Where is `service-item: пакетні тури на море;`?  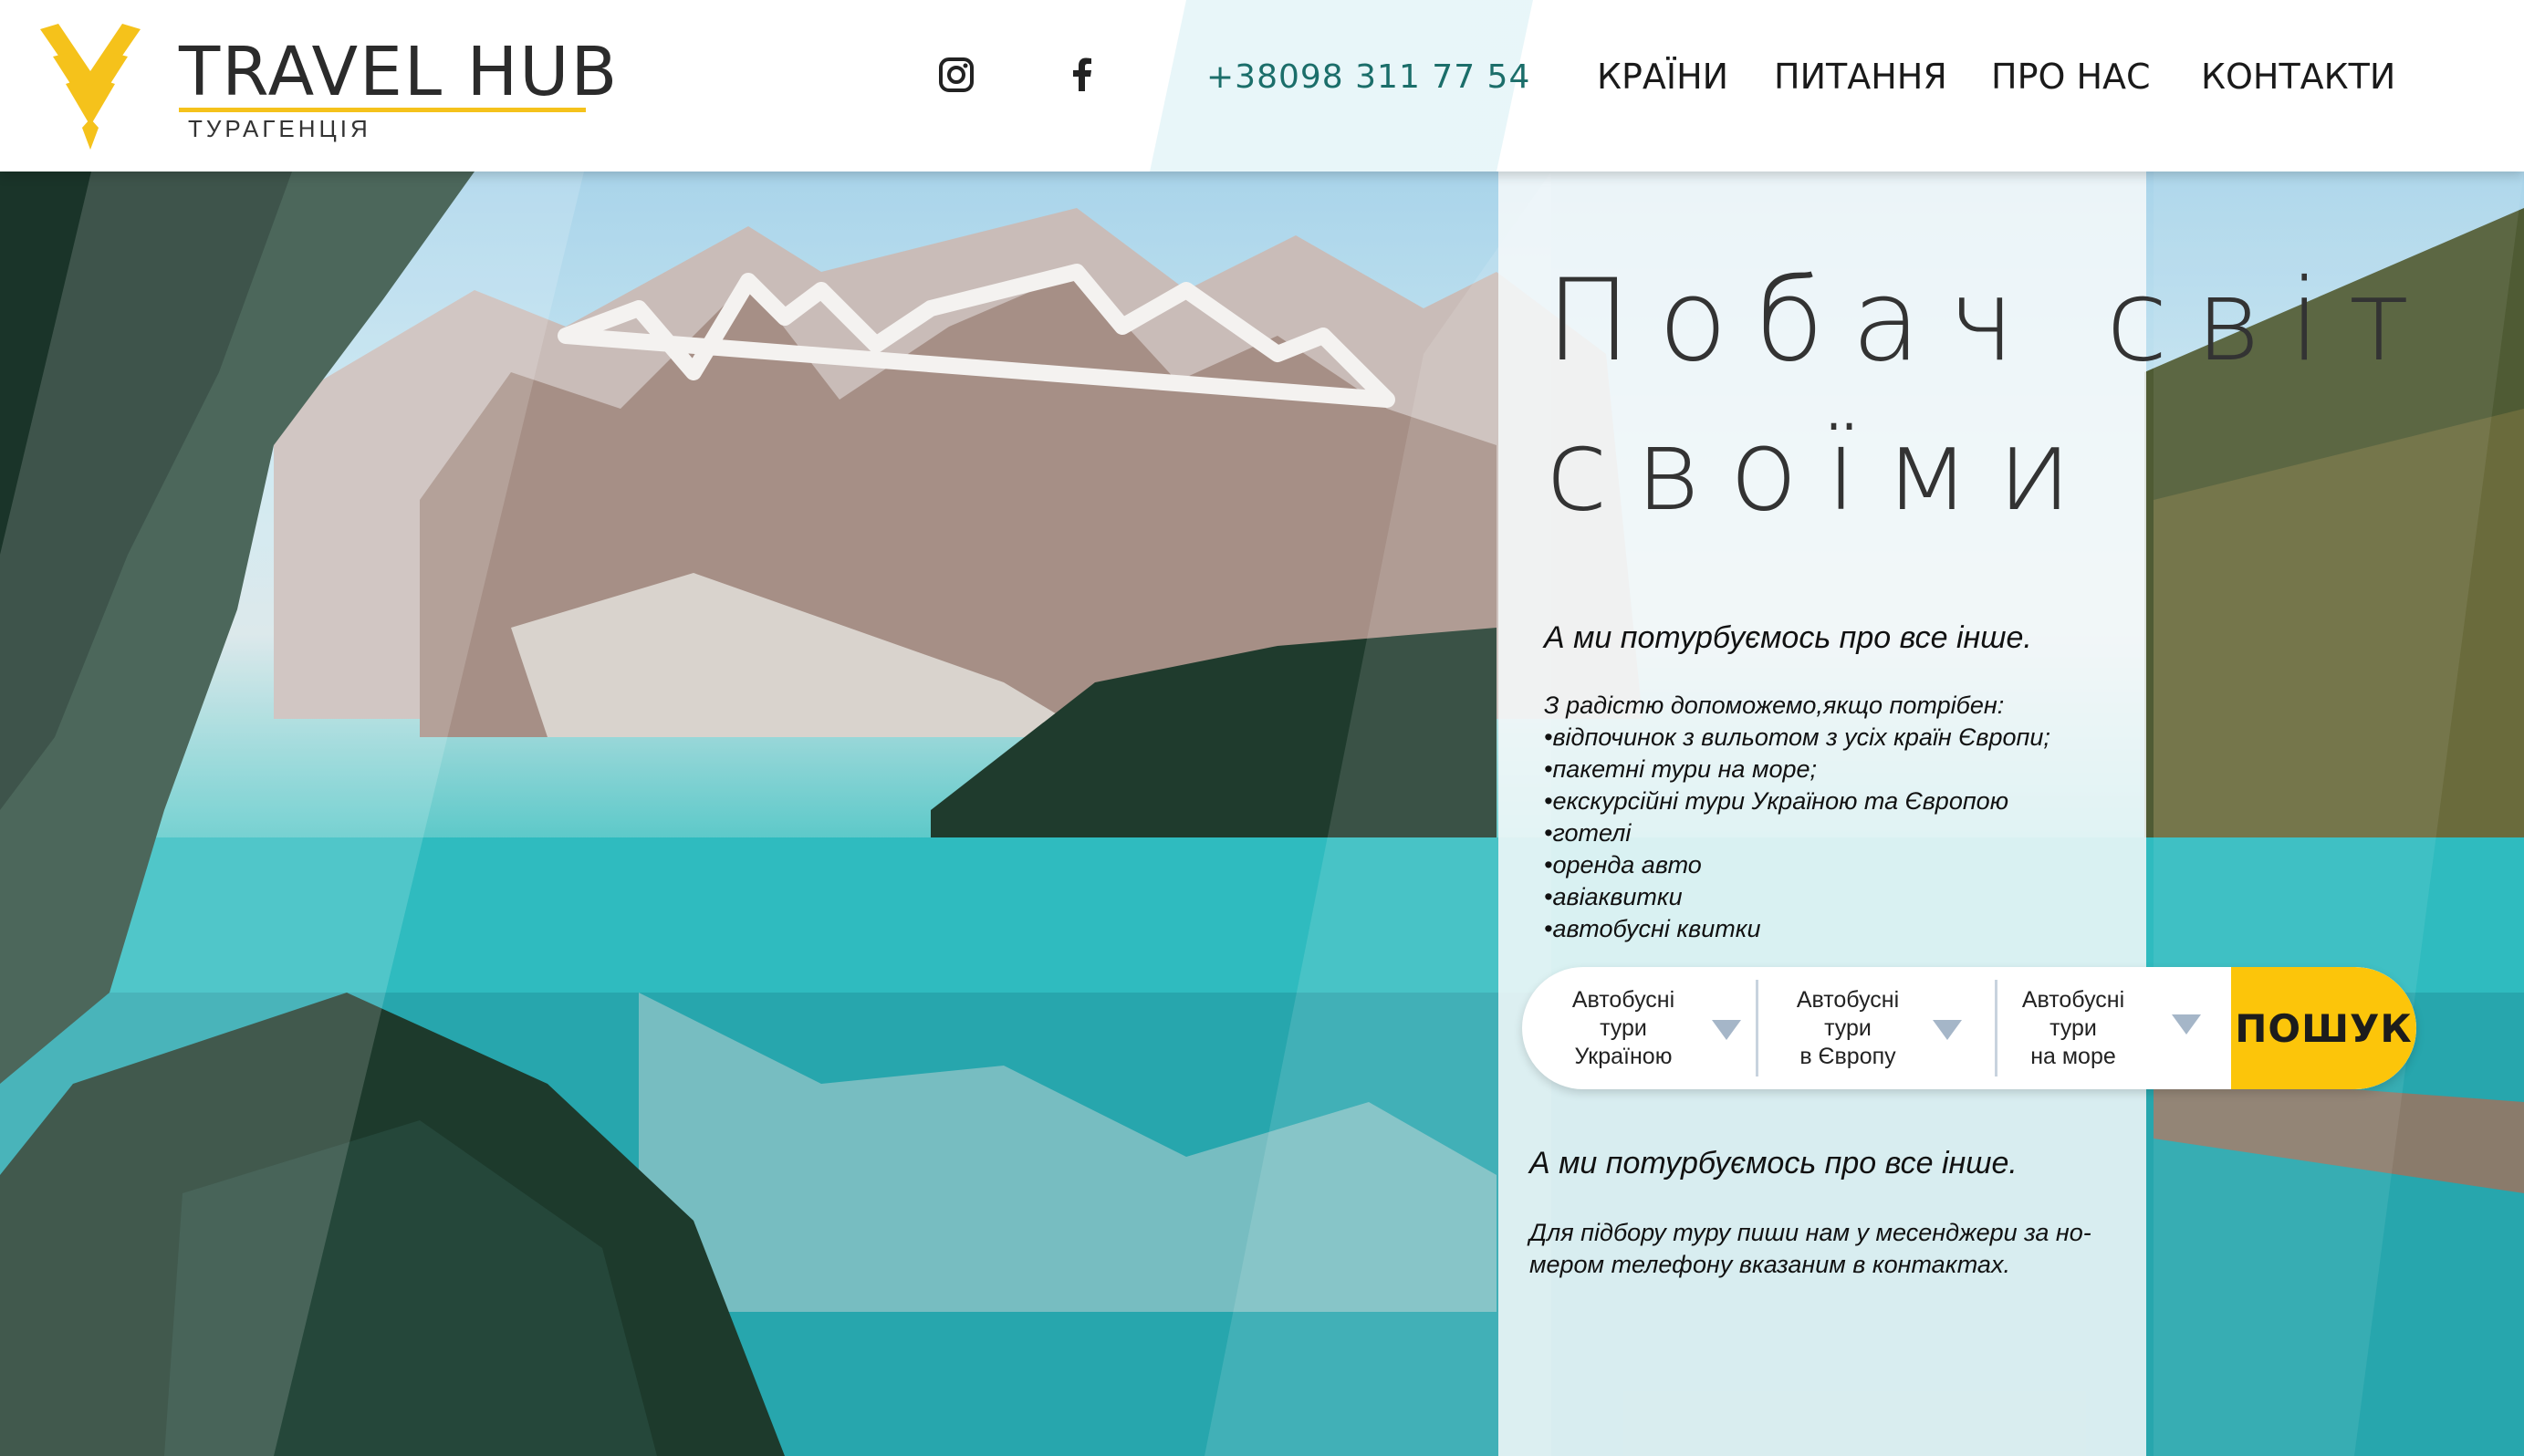 service-item: пакетні тури на море; is located at coordinates (1797, 769).